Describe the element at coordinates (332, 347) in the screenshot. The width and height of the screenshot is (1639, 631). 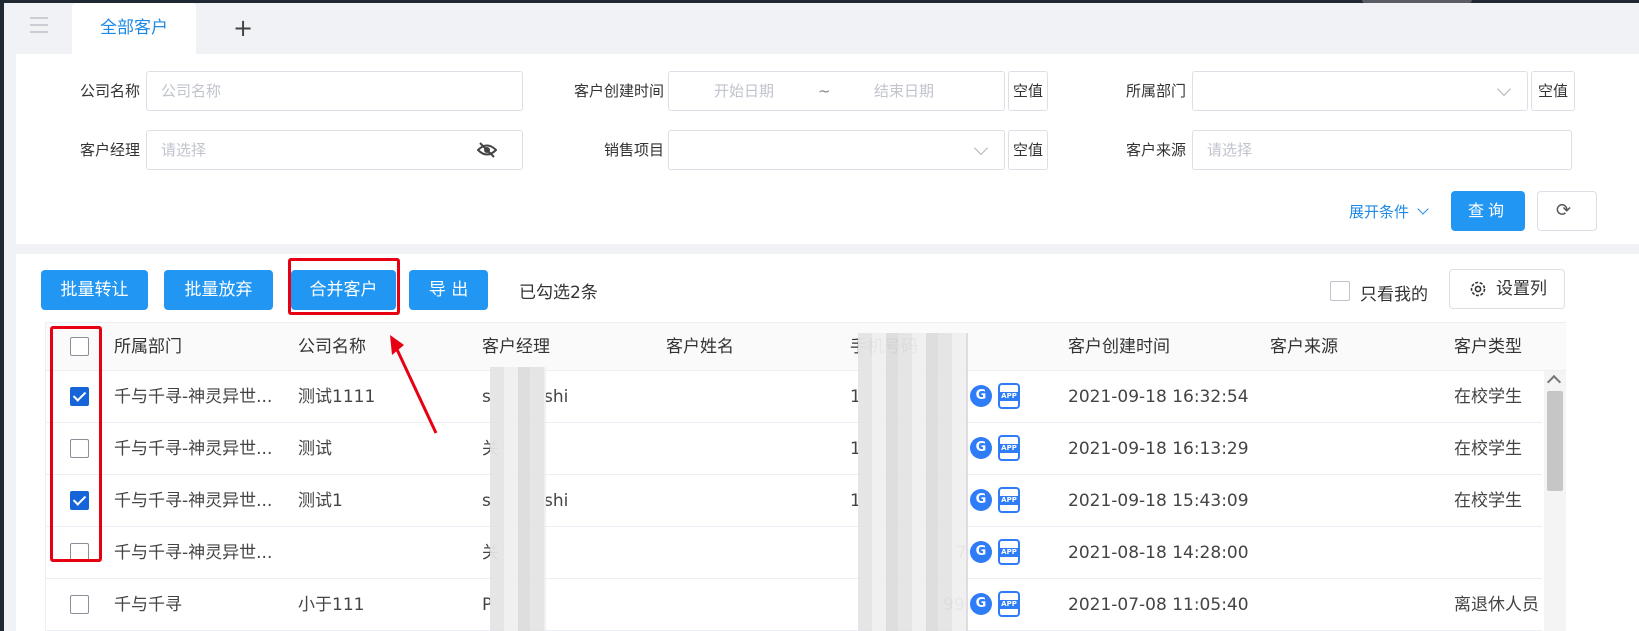
I see `col-header-company: 公司名称` at that location.